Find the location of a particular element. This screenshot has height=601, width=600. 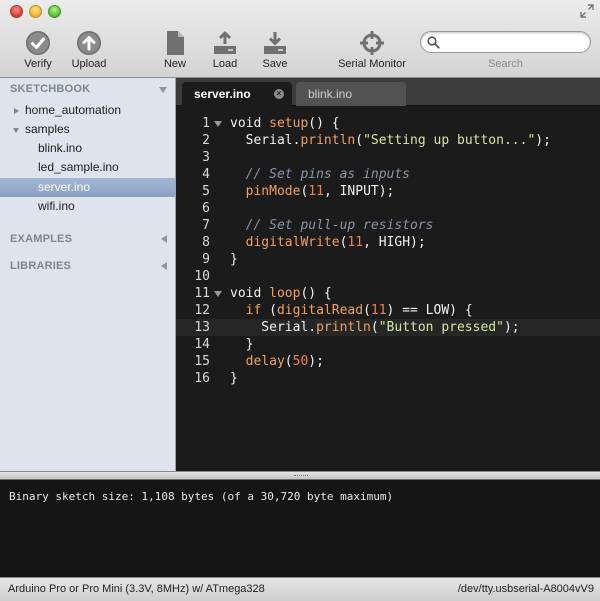

minimize-window-button is located at coordinates (35, 11).